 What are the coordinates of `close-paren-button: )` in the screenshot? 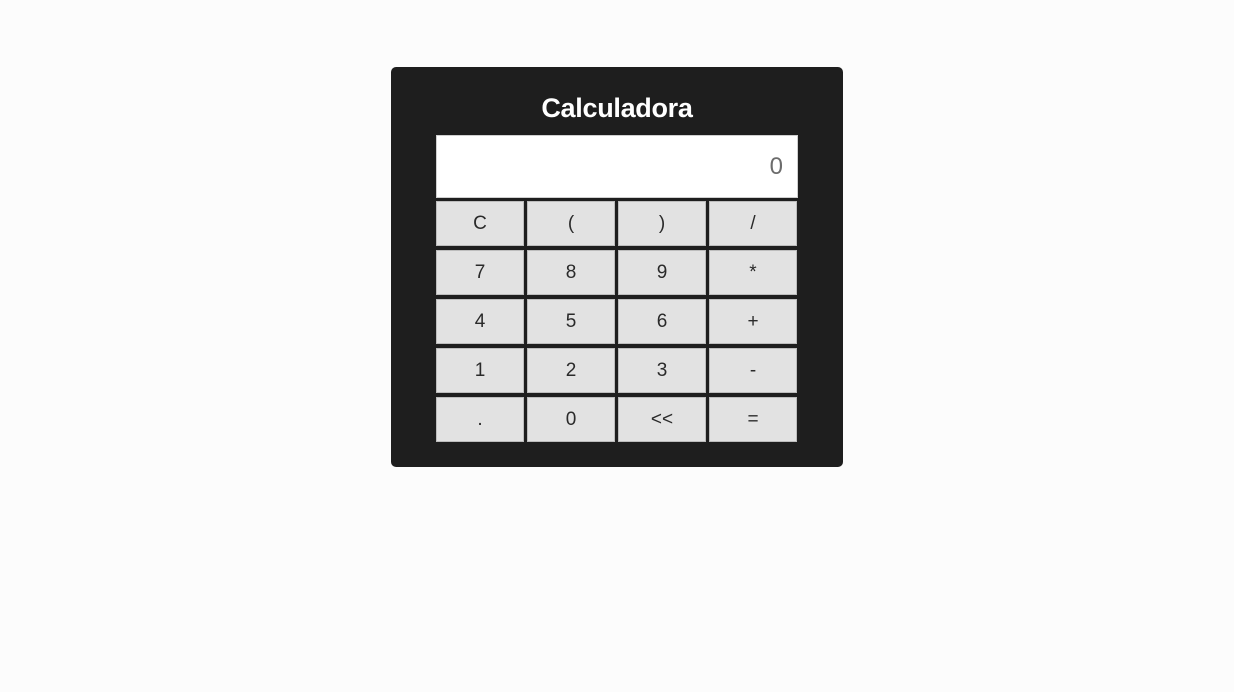 It's located at (662, 223).